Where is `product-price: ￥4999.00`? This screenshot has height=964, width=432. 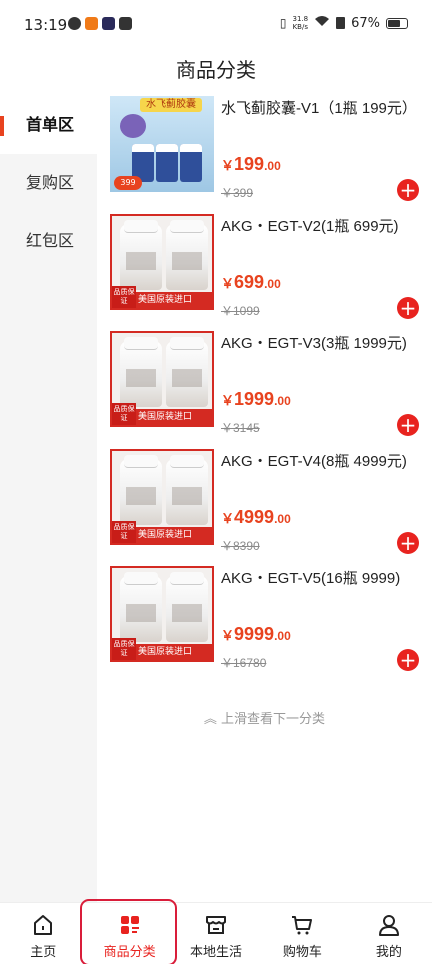
product-price: ￥4999.00 is located at coordinates (256, 517).